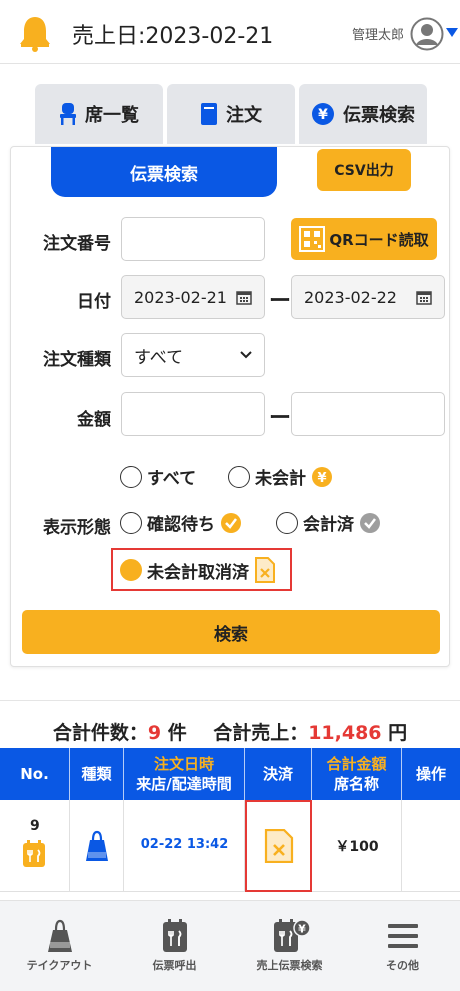 This screenshot has width=460, height=991. Describe the element at coordinates (77, 528) in the screenshot. I see `display-mode-label: 表示形態` at that location.